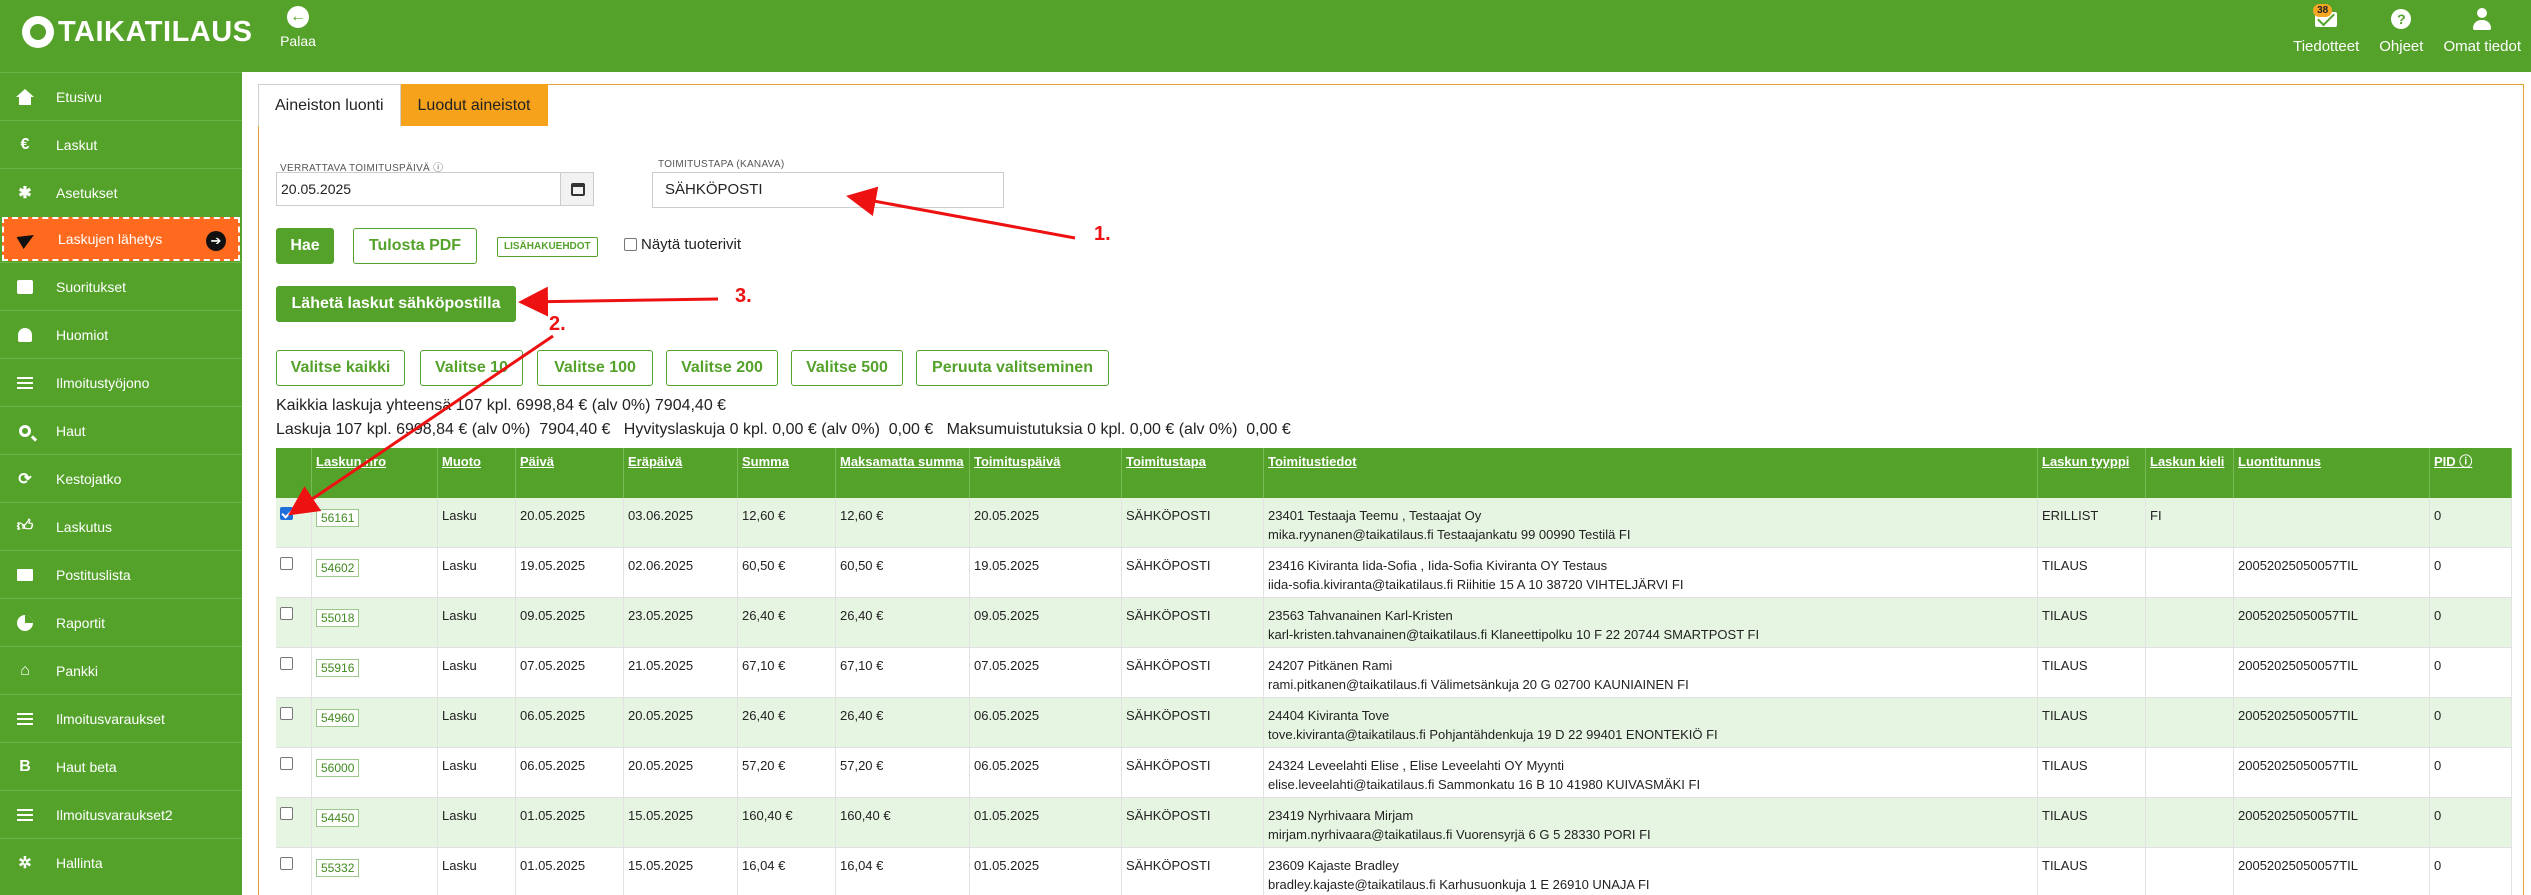  I want to click on sidebar-item-etusivu: Etusivu, so click(121, 96).